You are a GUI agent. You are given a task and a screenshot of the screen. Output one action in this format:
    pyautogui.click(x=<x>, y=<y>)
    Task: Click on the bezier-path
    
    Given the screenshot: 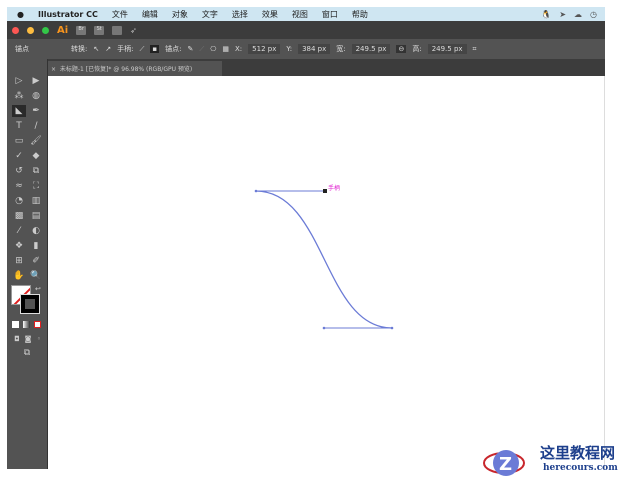 What is the action you would take?
    pyautogui.click(x=324, y=259)
    